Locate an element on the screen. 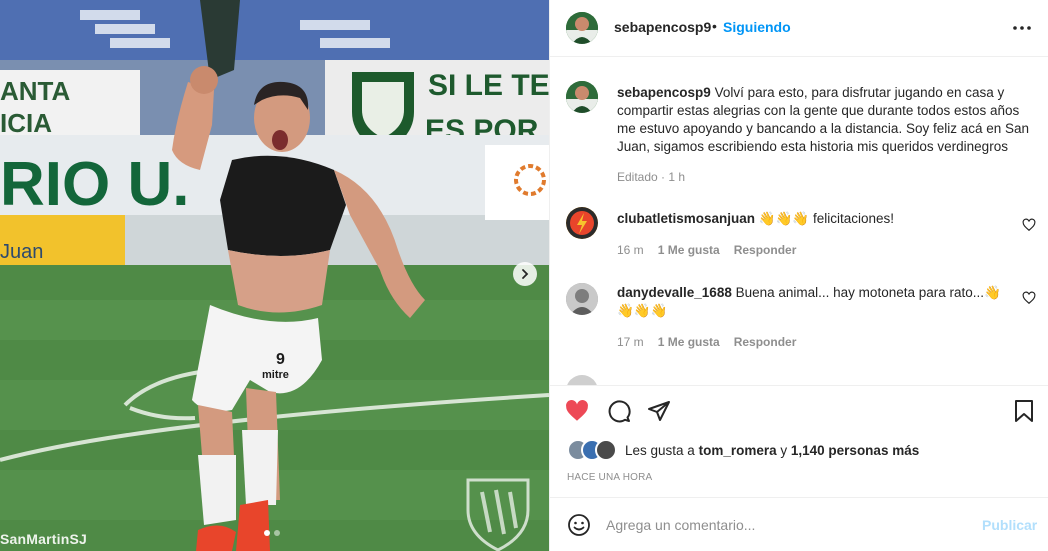  author-avatar is located at coordinates (582, 28).